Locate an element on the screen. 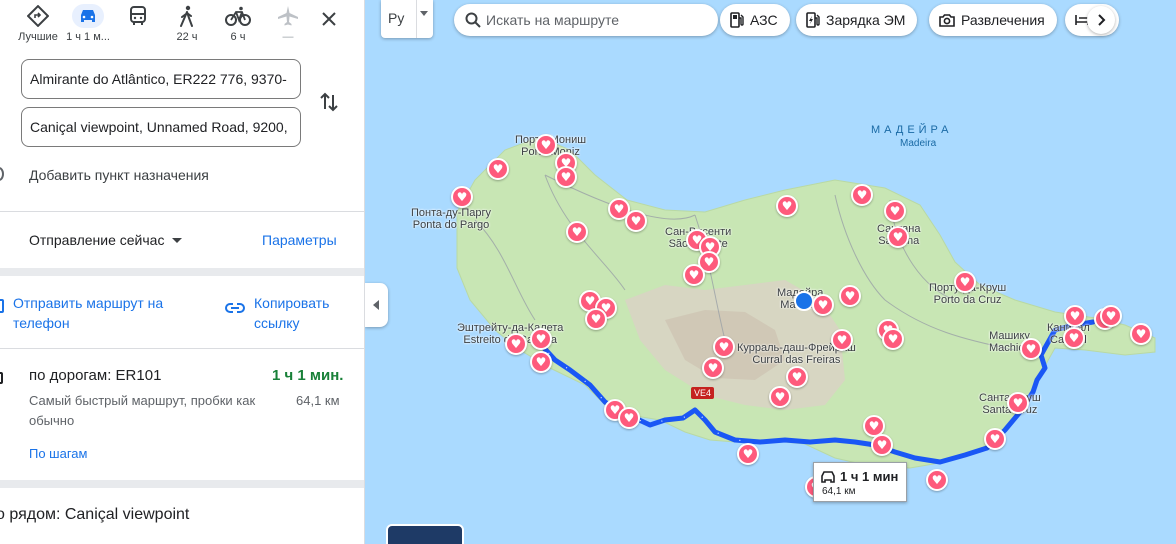 The width and height of the screenshot is (1176, 544). mode-bike-label: 6 ч is located at coordinates (238, 37).